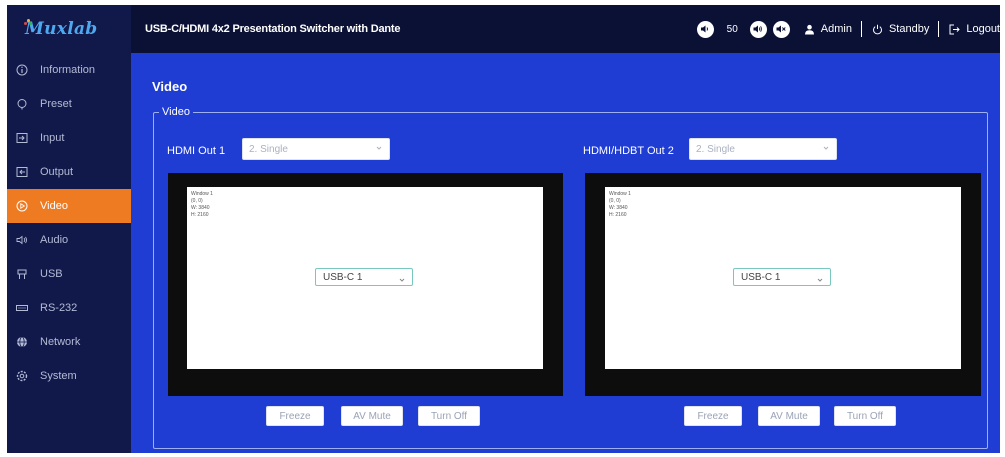 This screenshot has height=457, width=1005. Describe the element at coordinates (954, 29) in the screenshot. I see `logout-icon` at that location.